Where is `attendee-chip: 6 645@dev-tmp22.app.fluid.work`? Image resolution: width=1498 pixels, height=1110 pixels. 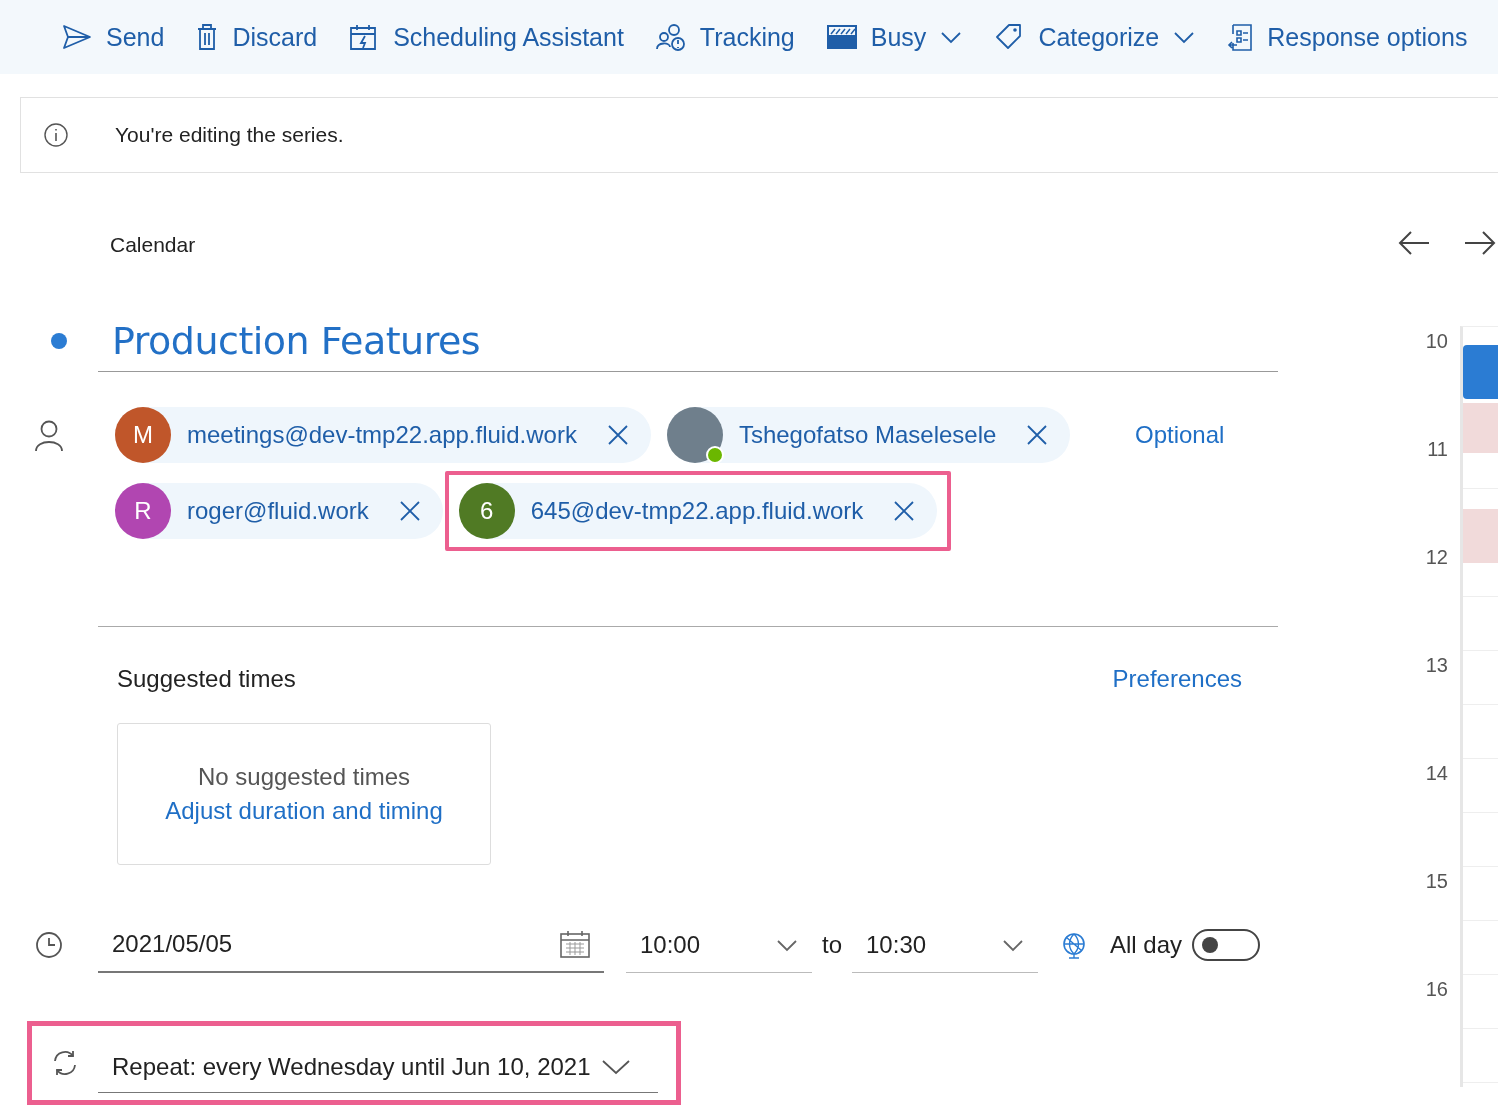 attendee-chip: 6 645@dev-tmp22.app.fluid.work is located at coordinates (698, 511).